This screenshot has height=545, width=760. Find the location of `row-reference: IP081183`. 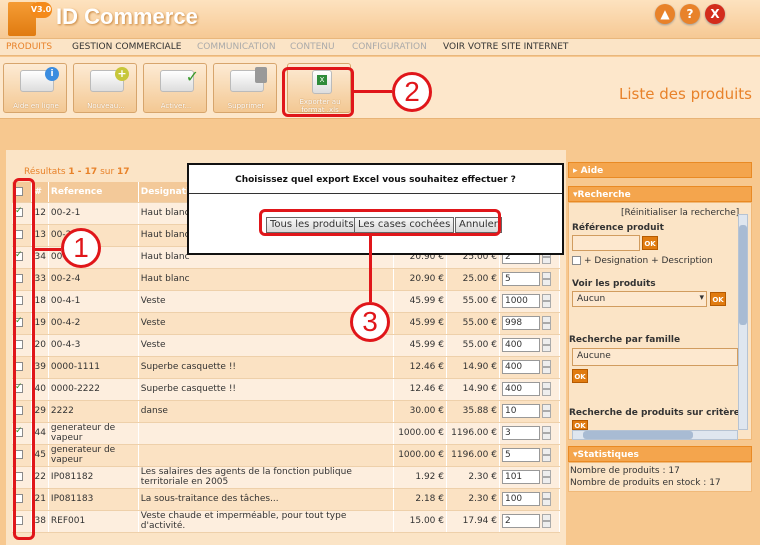

row-reference: IP081183 is located at coordinates (93, 499).